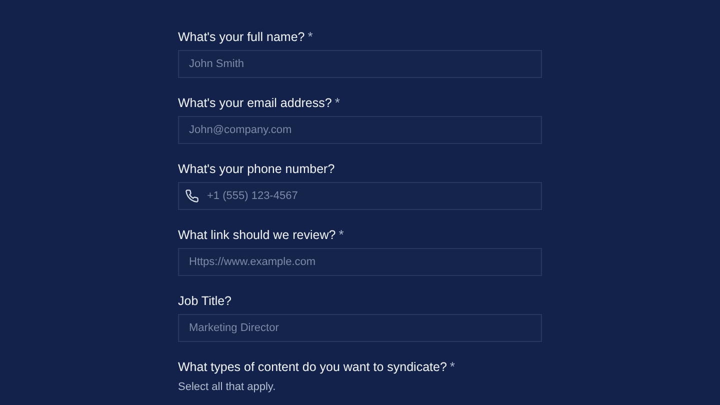  I want to click on field-label: What link should we review?, so click(257, 235).